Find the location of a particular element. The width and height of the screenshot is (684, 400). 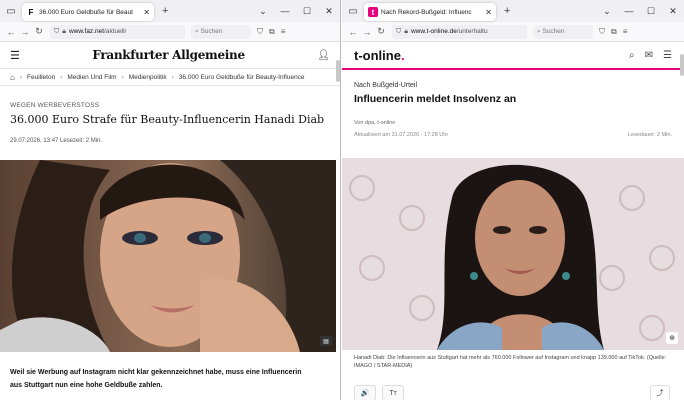

url-text: www.t-online.de/unterhaltu is located at coordinates (449, 31).